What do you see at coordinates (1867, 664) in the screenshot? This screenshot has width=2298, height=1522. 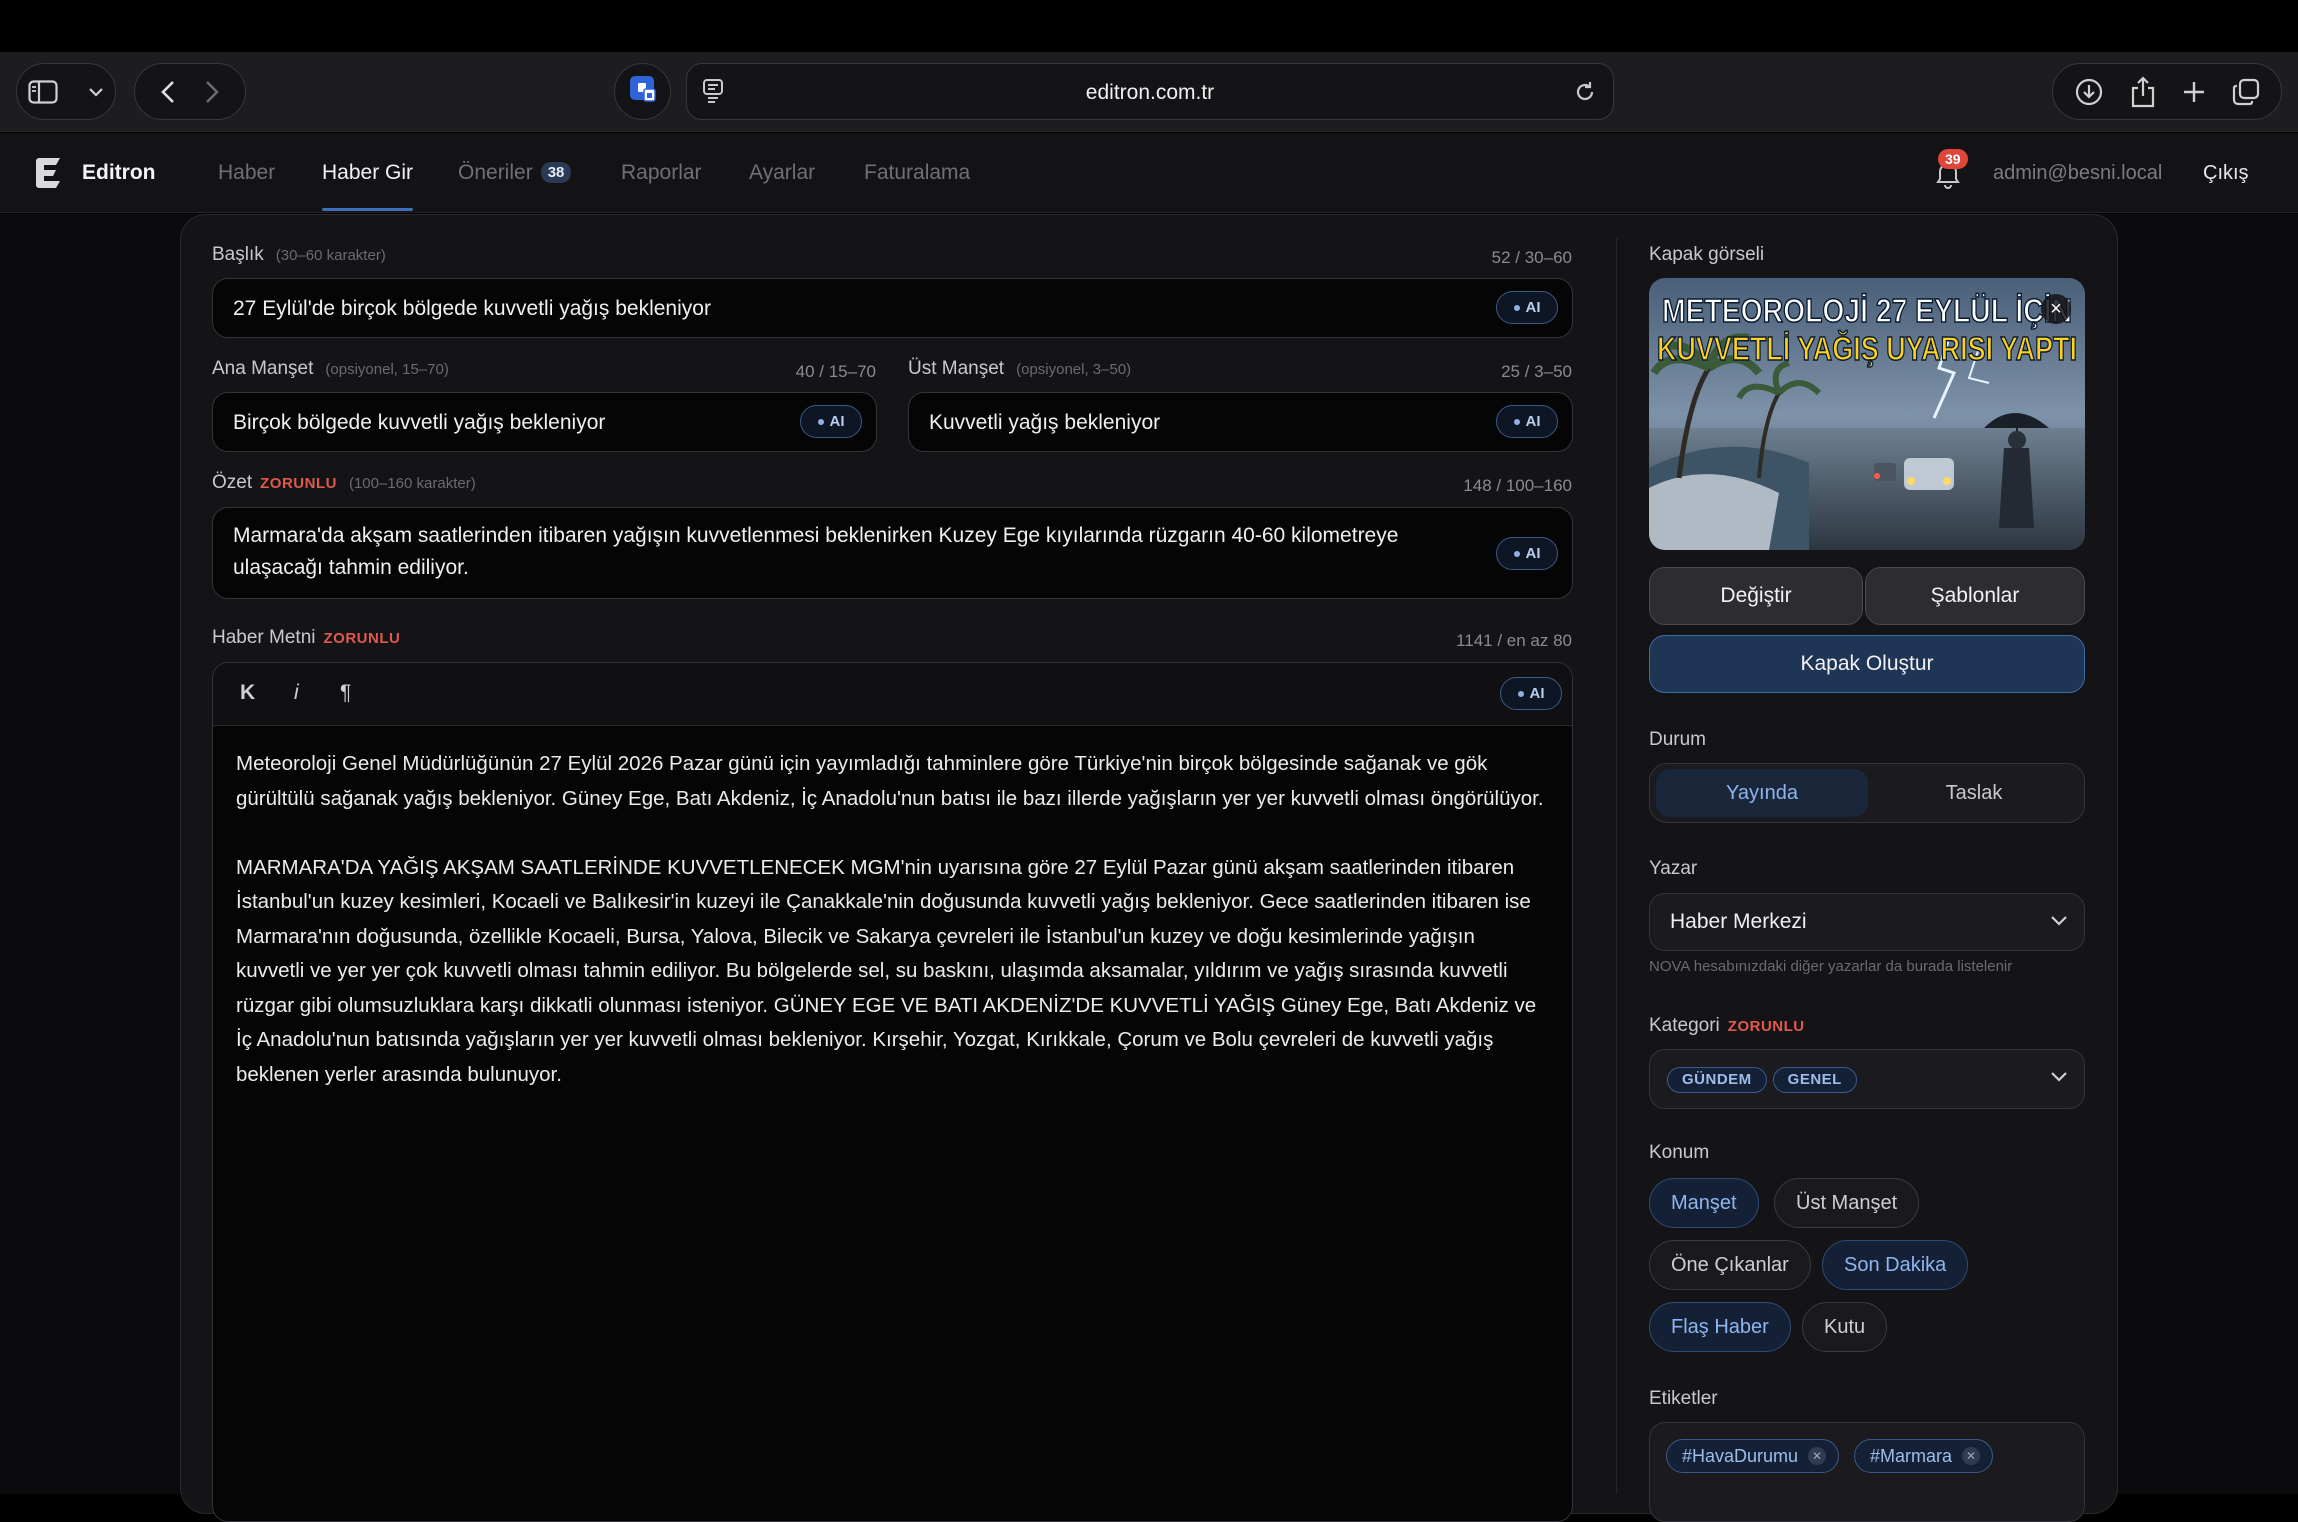 I see `create-cover-button: Kapak Oluştur` at bounding box center [1867, 664].